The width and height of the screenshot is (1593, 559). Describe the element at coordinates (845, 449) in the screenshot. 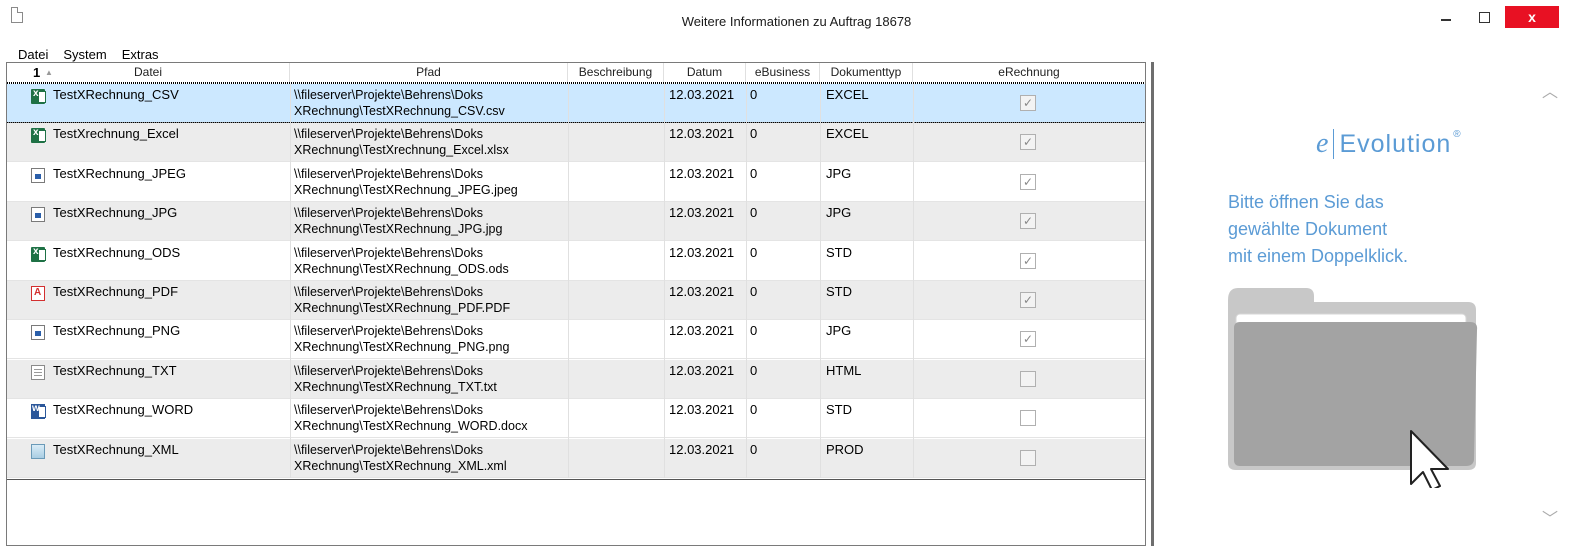

I see `cell-dokumenttyp: PROD` at that location.